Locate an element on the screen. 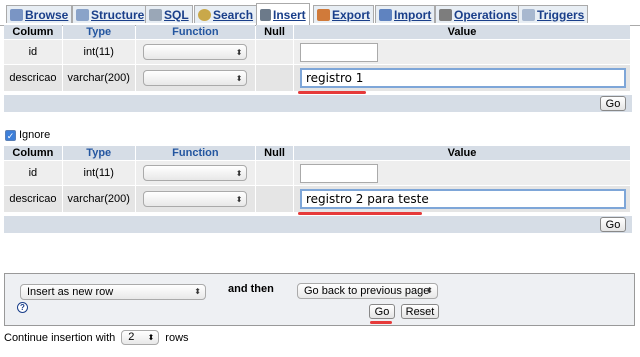 The image size is (640, 357). tab-sql: SQL is located at coordinates (169, 14).